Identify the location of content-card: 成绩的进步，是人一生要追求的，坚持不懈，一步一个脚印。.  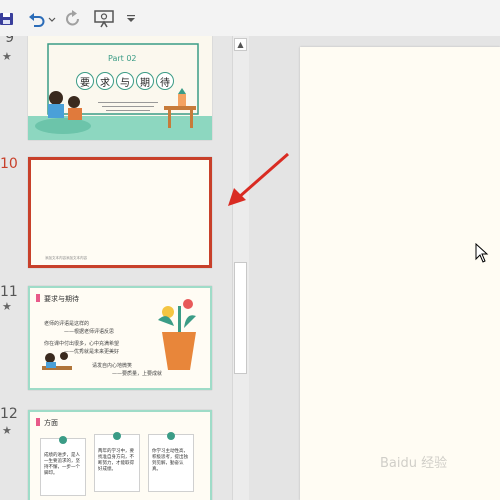
(63, 466).